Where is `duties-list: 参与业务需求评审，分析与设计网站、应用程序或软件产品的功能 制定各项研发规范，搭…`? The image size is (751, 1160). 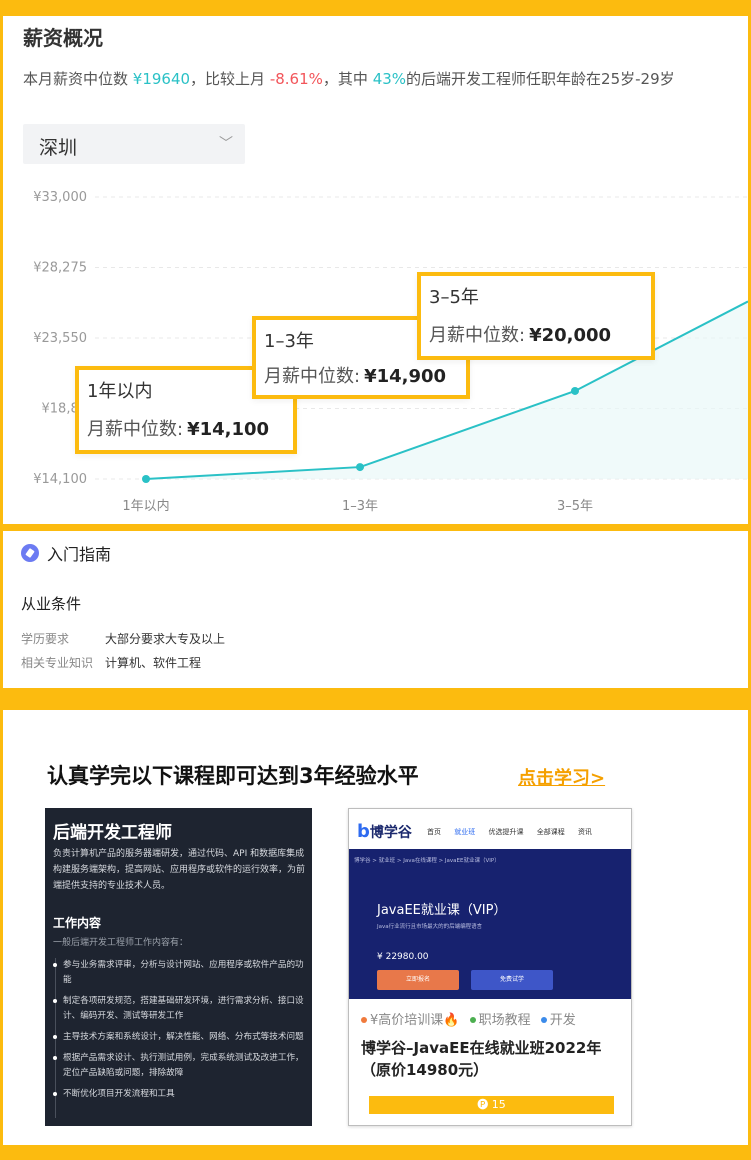 duties-list: 参与业务需求评审，分析与设计网站、应用程序或软件产品的功能 制定各项研发规范，搭… is located at coordinates (180, 1033).